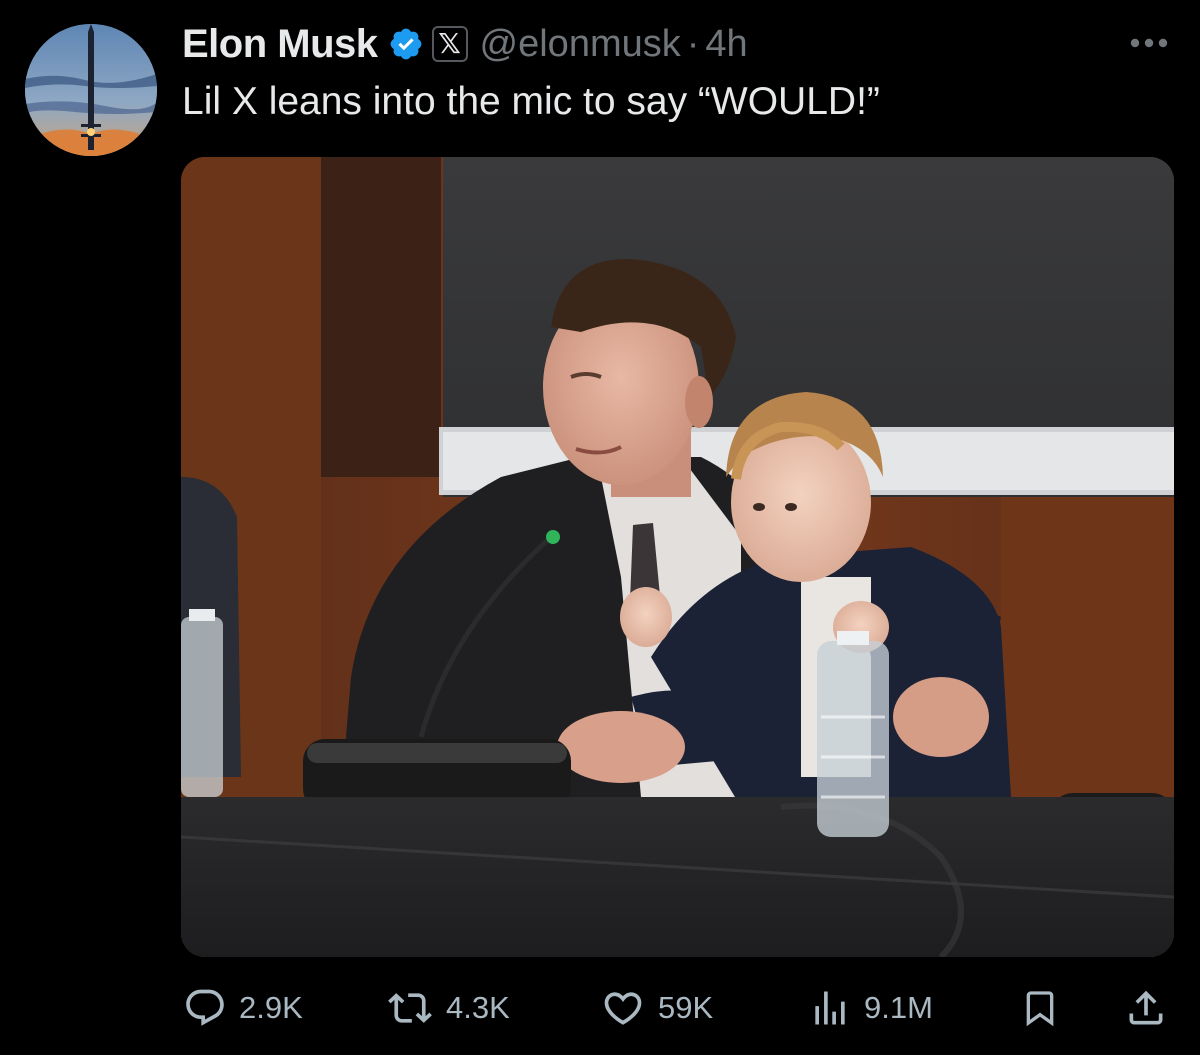 The image size is (1200, 1055). I want to click on timestamp: 4h, so click(726, 44).